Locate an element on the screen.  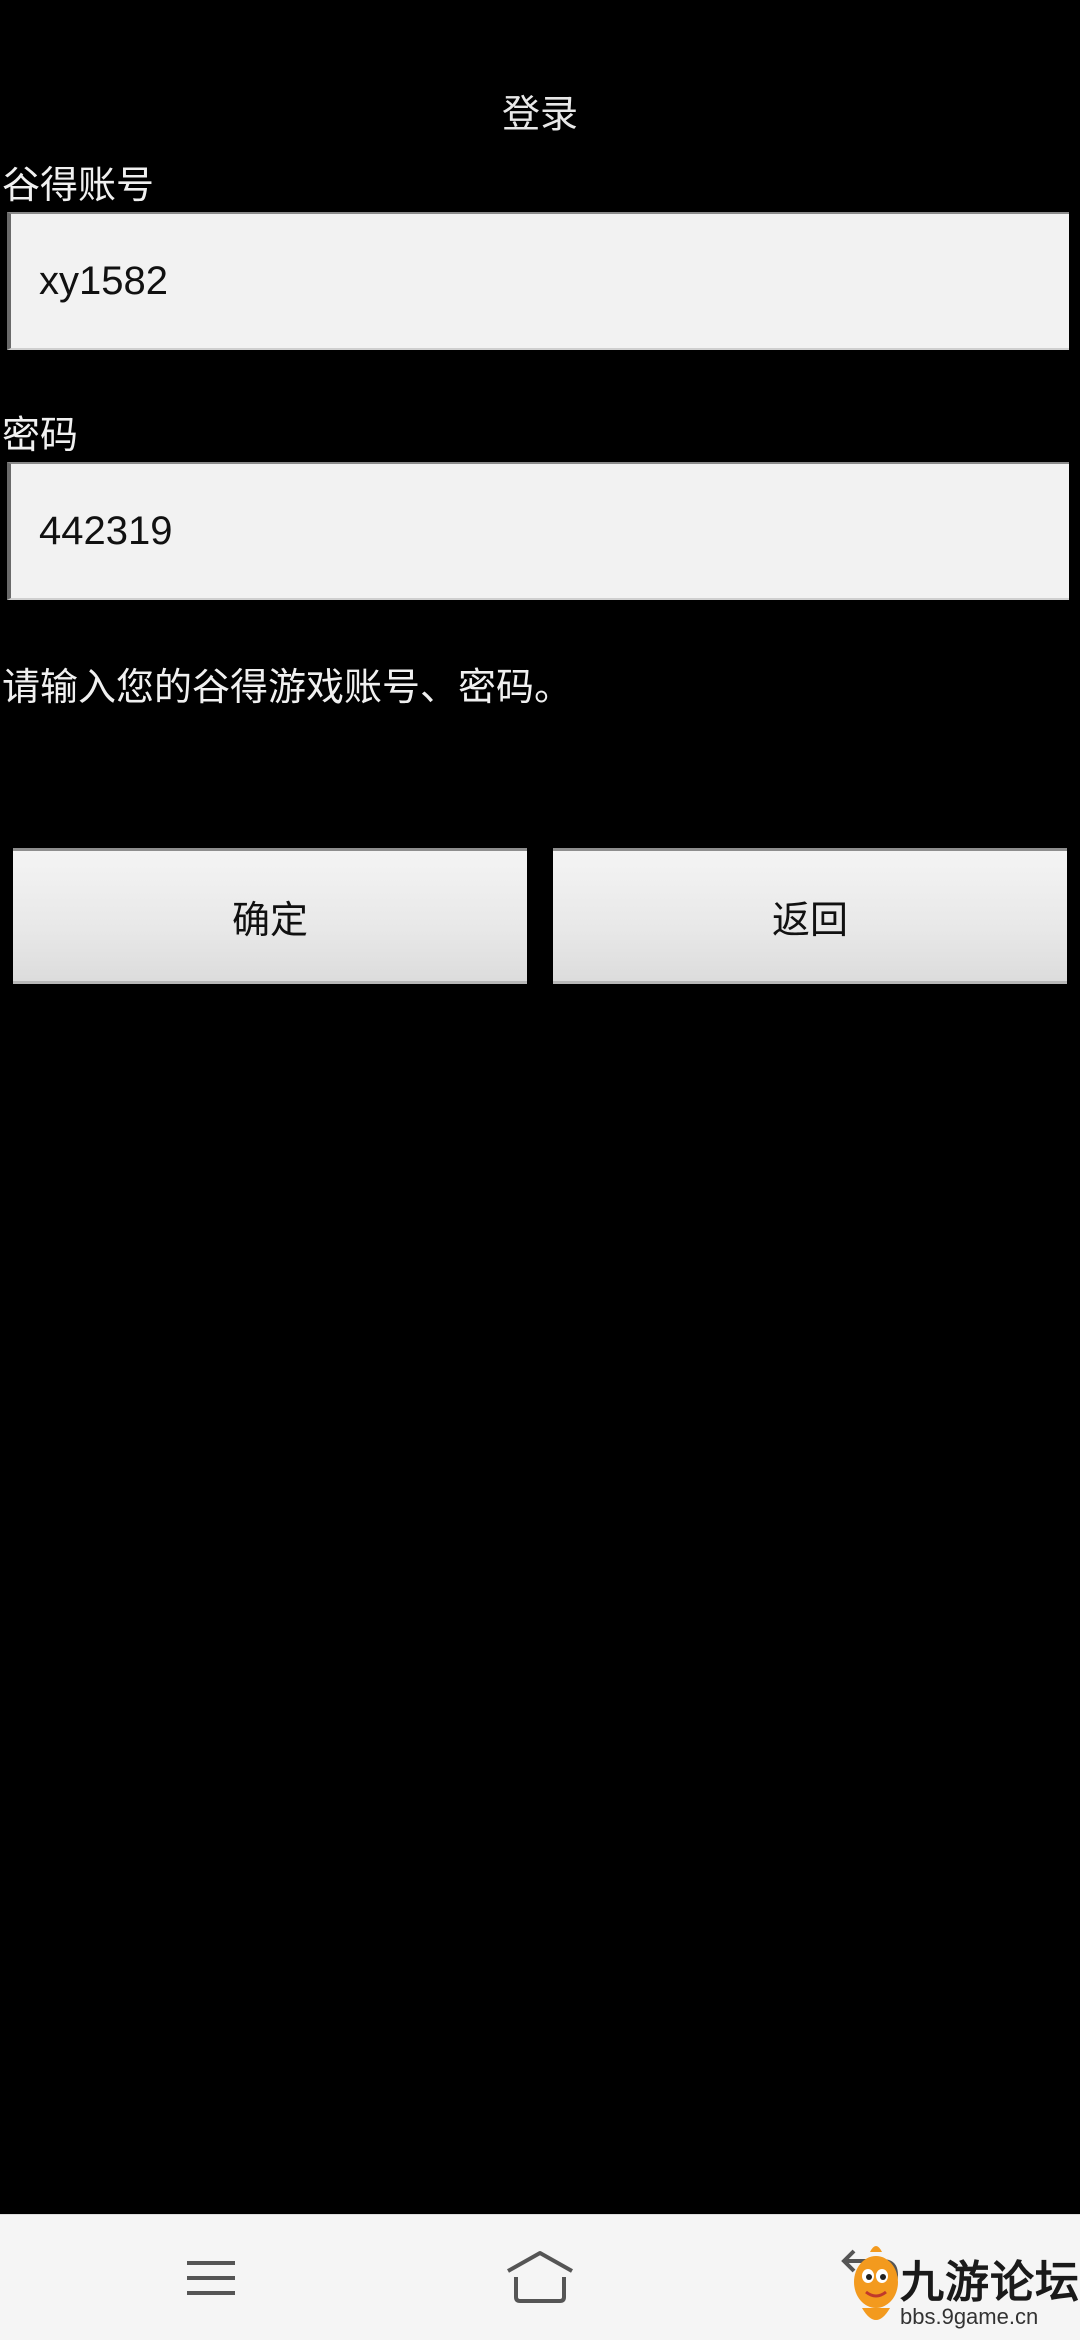
account-field-container is located at coordinates (538, 281).